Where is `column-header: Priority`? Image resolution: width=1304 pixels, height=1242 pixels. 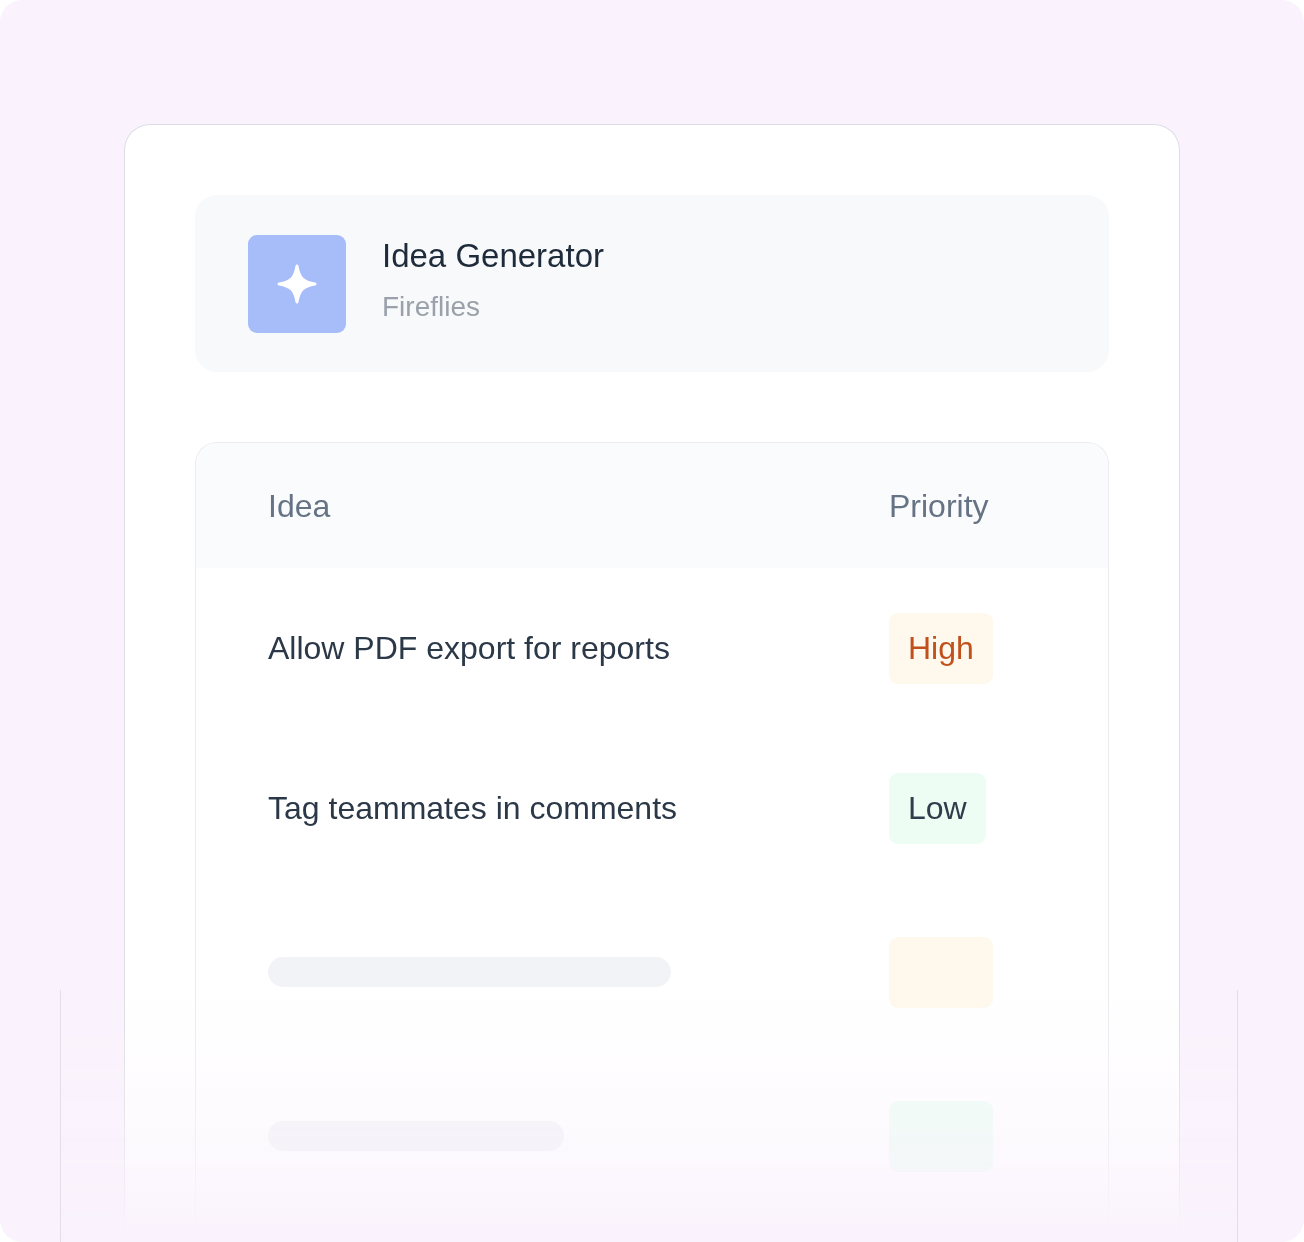
column-header: Priority is located at coordinates (939, 506).